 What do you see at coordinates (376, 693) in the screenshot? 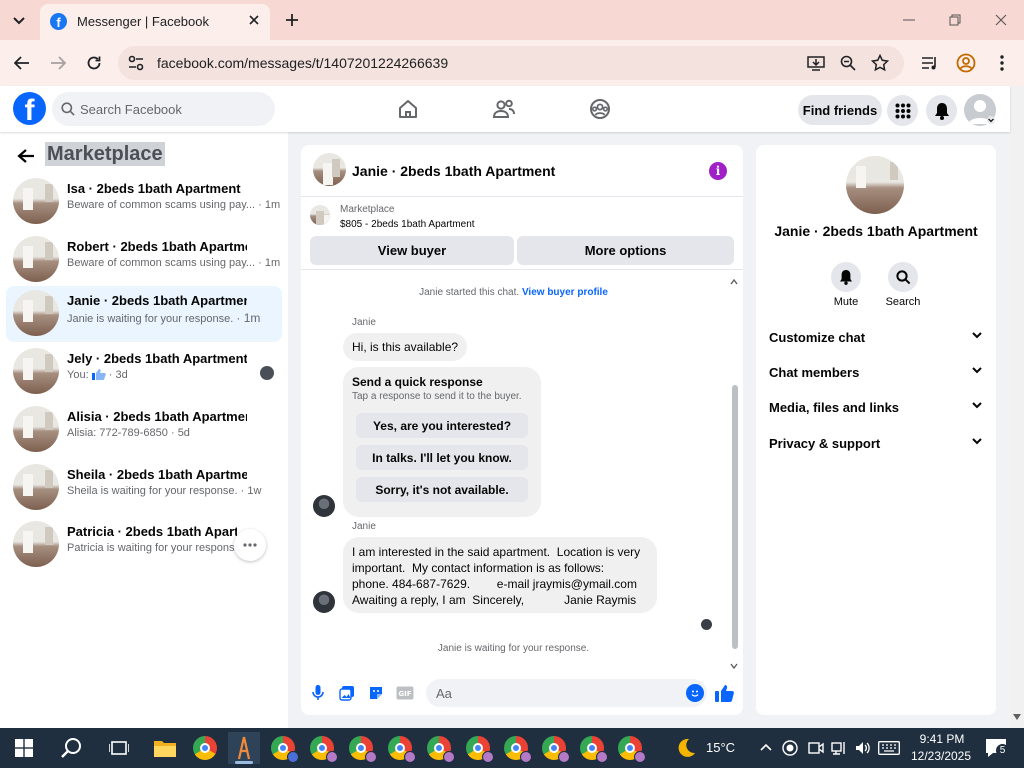
I see `sticker-icon` at bounding box center [376, 693].